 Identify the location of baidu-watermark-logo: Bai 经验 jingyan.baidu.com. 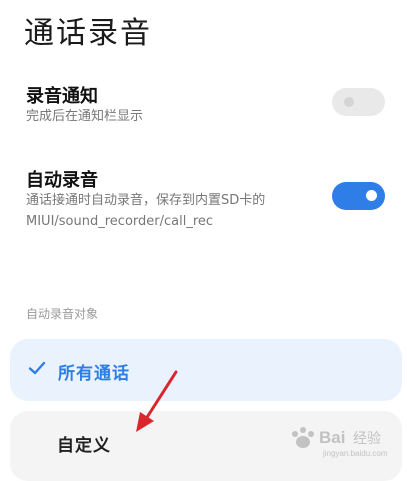
(340, 442).